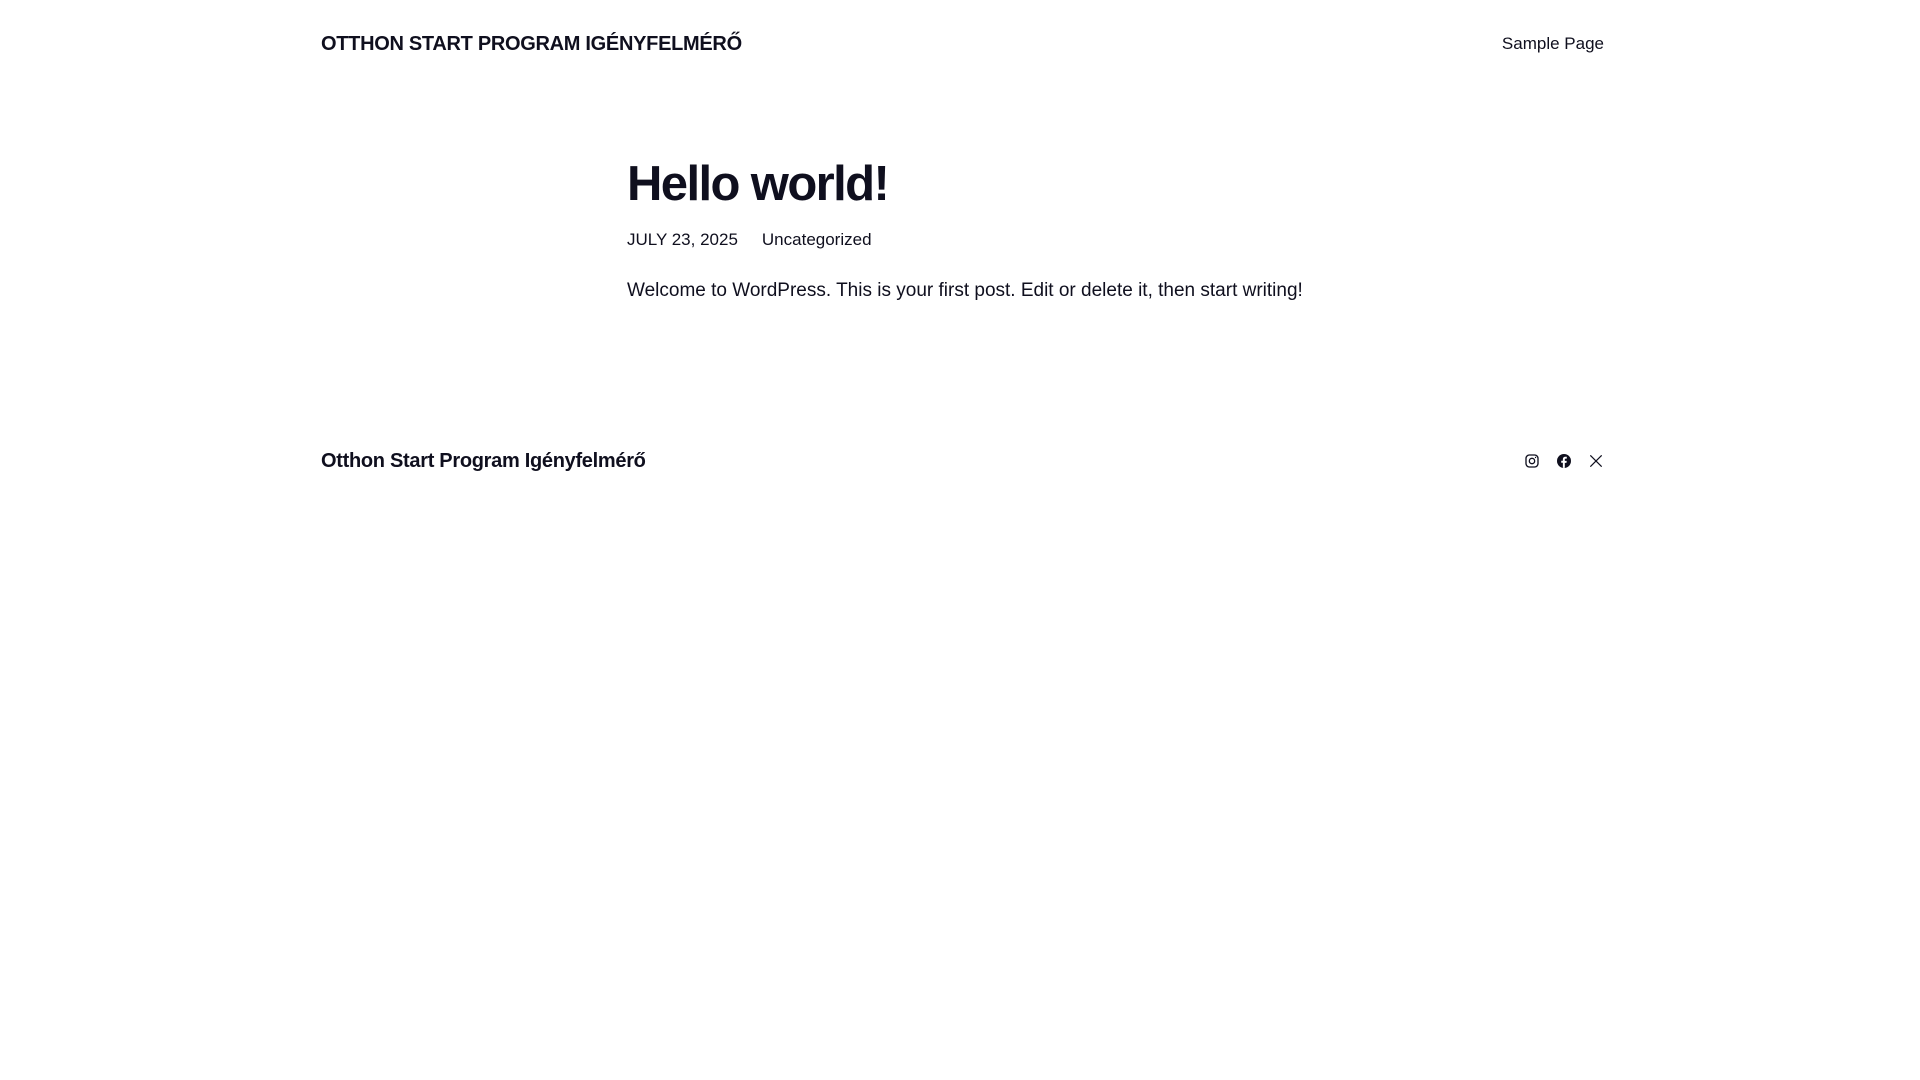 This screenshot has width=1920, height=1080. What do you see at coordinates (531, 44) in the screenshot?
I see `site-title-link: OTTHON START PROGRAM IGÉNYFELMÉRŐ` at bounding box center [531, 44].